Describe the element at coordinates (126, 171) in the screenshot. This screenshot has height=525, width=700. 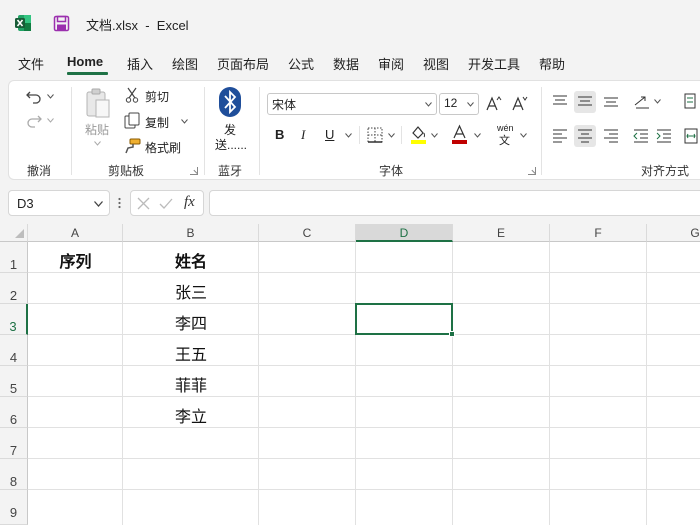
I see `group-label-clipboard: 剪贴板` at that location.